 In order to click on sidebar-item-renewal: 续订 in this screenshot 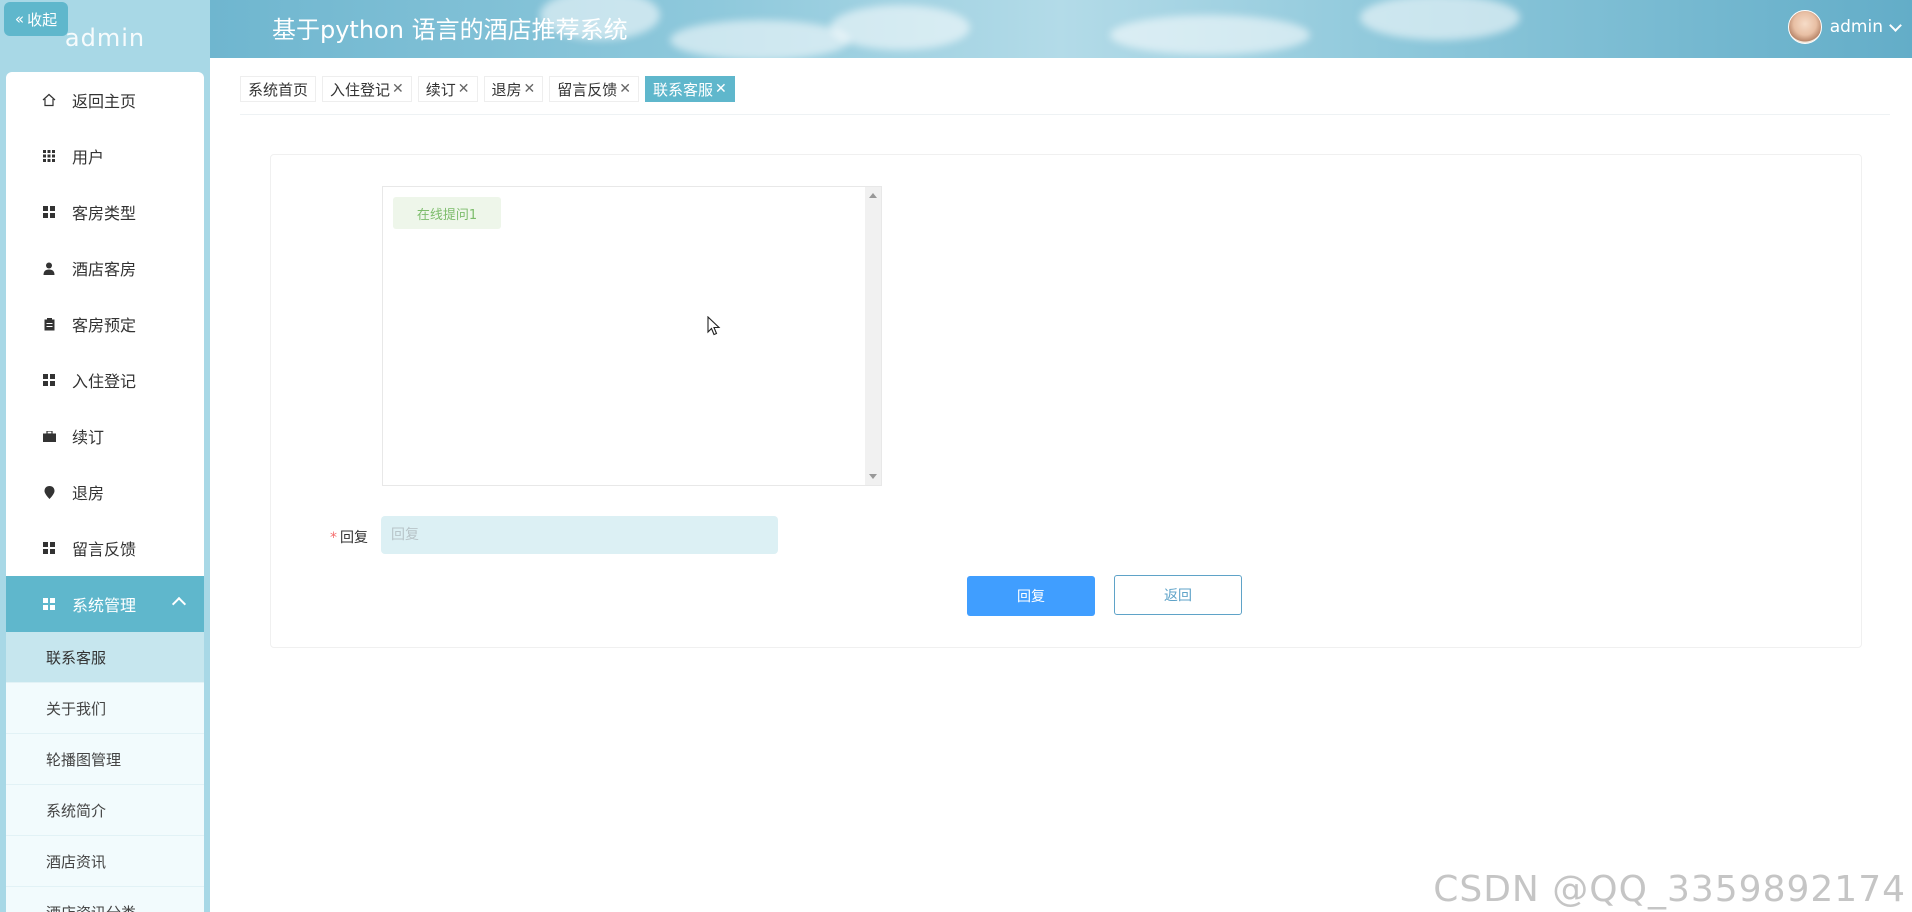, I will do `click(105, 436)`.